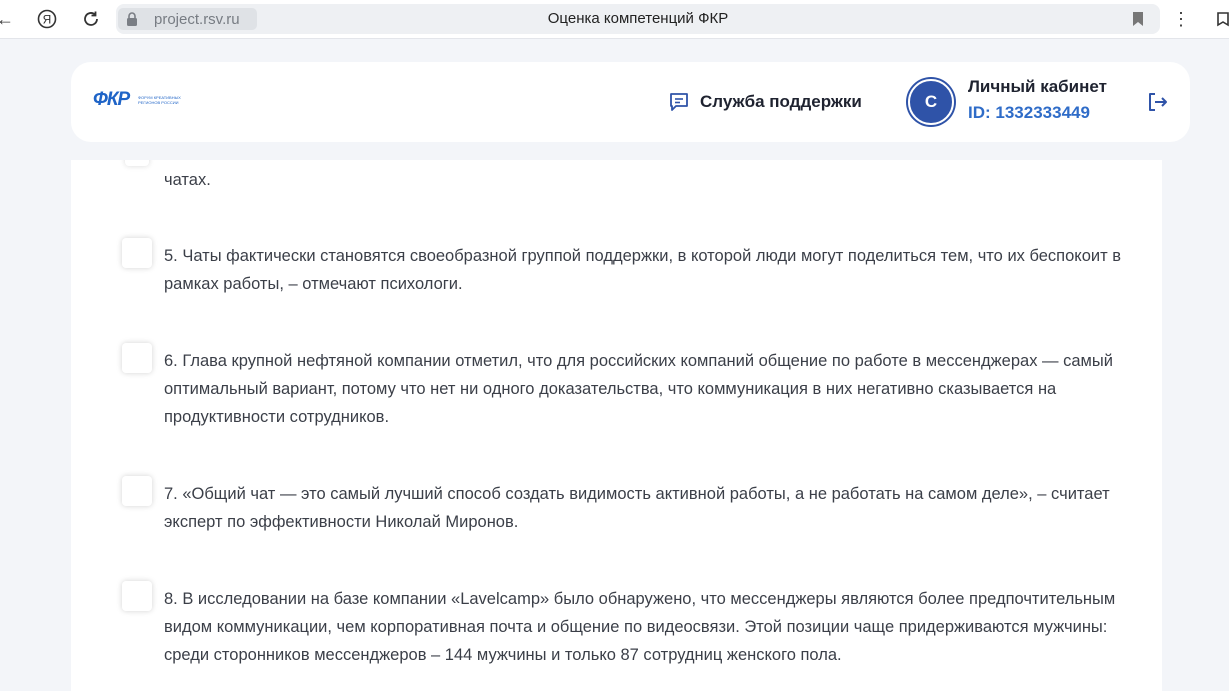  What do you see at coordinates (679, 102) in the screenshot?
I see `chat-icon` at bounding box center [679, 102].